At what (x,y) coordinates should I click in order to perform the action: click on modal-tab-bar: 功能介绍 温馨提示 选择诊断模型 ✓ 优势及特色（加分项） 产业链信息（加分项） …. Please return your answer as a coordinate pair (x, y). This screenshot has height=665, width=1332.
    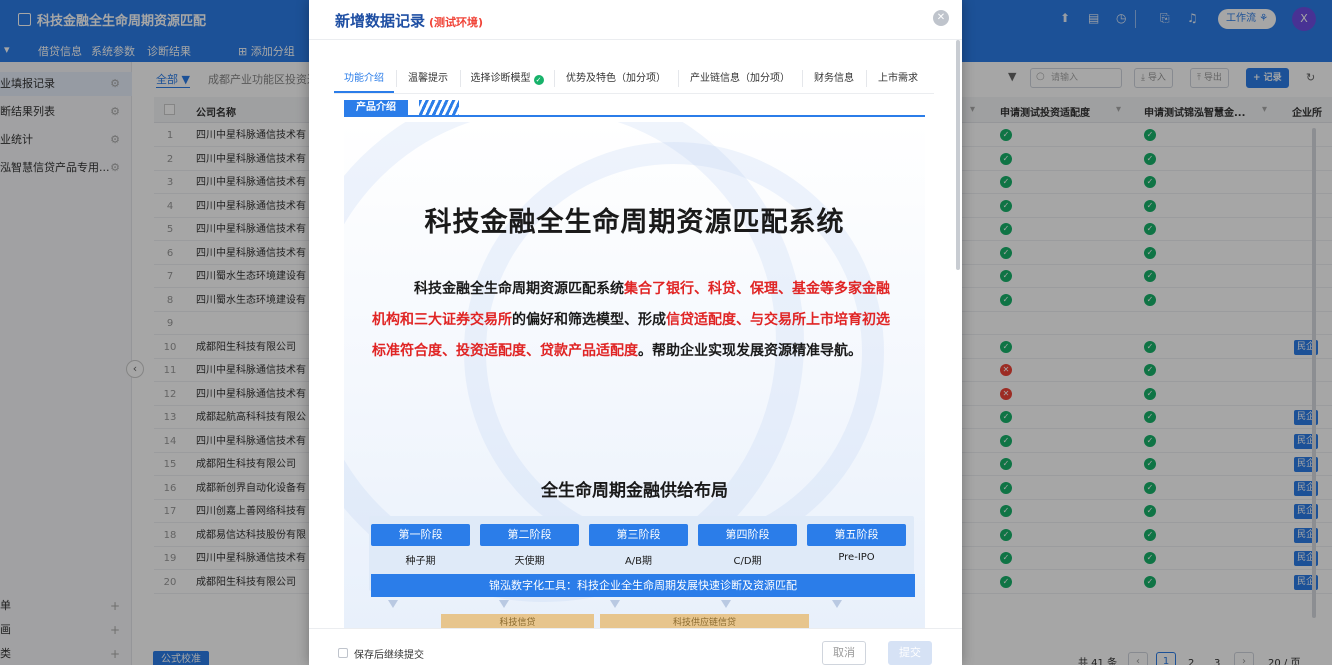
    Looking at the image, I should click on (634, 79).